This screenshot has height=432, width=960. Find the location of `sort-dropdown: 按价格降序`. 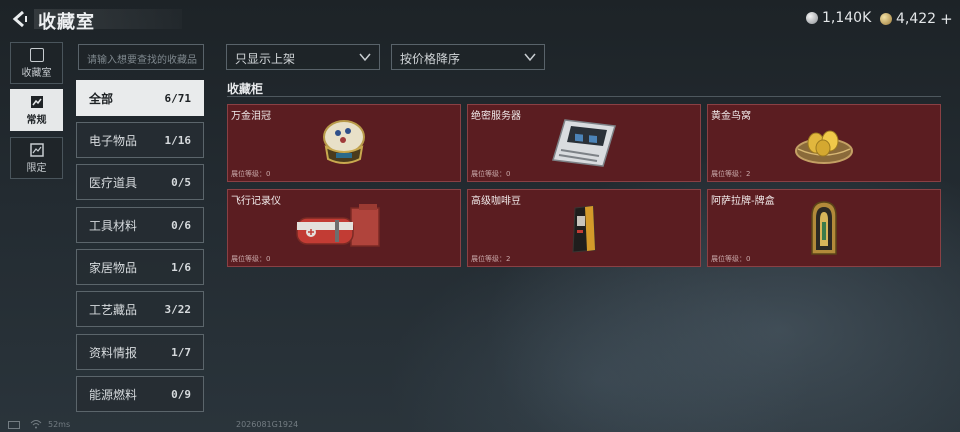

sort-dropdown: 按价格降序 is located at coordinates (468, 57).